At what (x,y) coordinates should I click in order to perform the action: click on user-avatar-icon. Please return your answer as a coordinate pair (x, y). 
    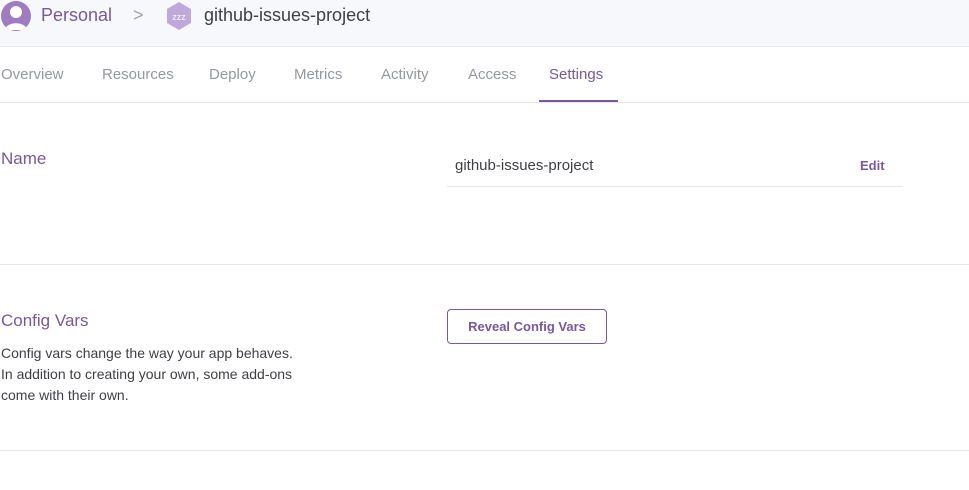
    Looking at the image, I should click on (16, 16).